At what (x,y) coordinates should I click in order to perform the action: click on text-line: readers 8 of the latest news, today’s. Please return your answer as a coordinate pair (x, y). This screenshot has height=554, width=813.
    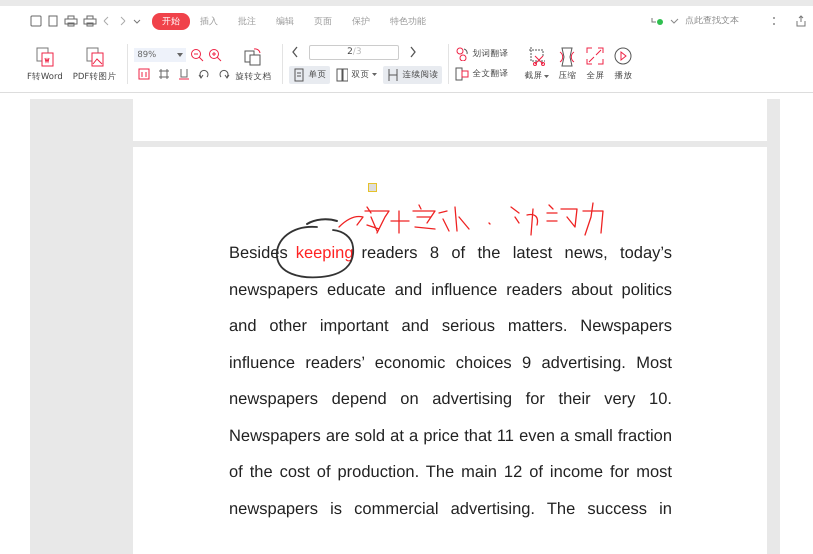
    Looking at the image, I should click on (517, 253).